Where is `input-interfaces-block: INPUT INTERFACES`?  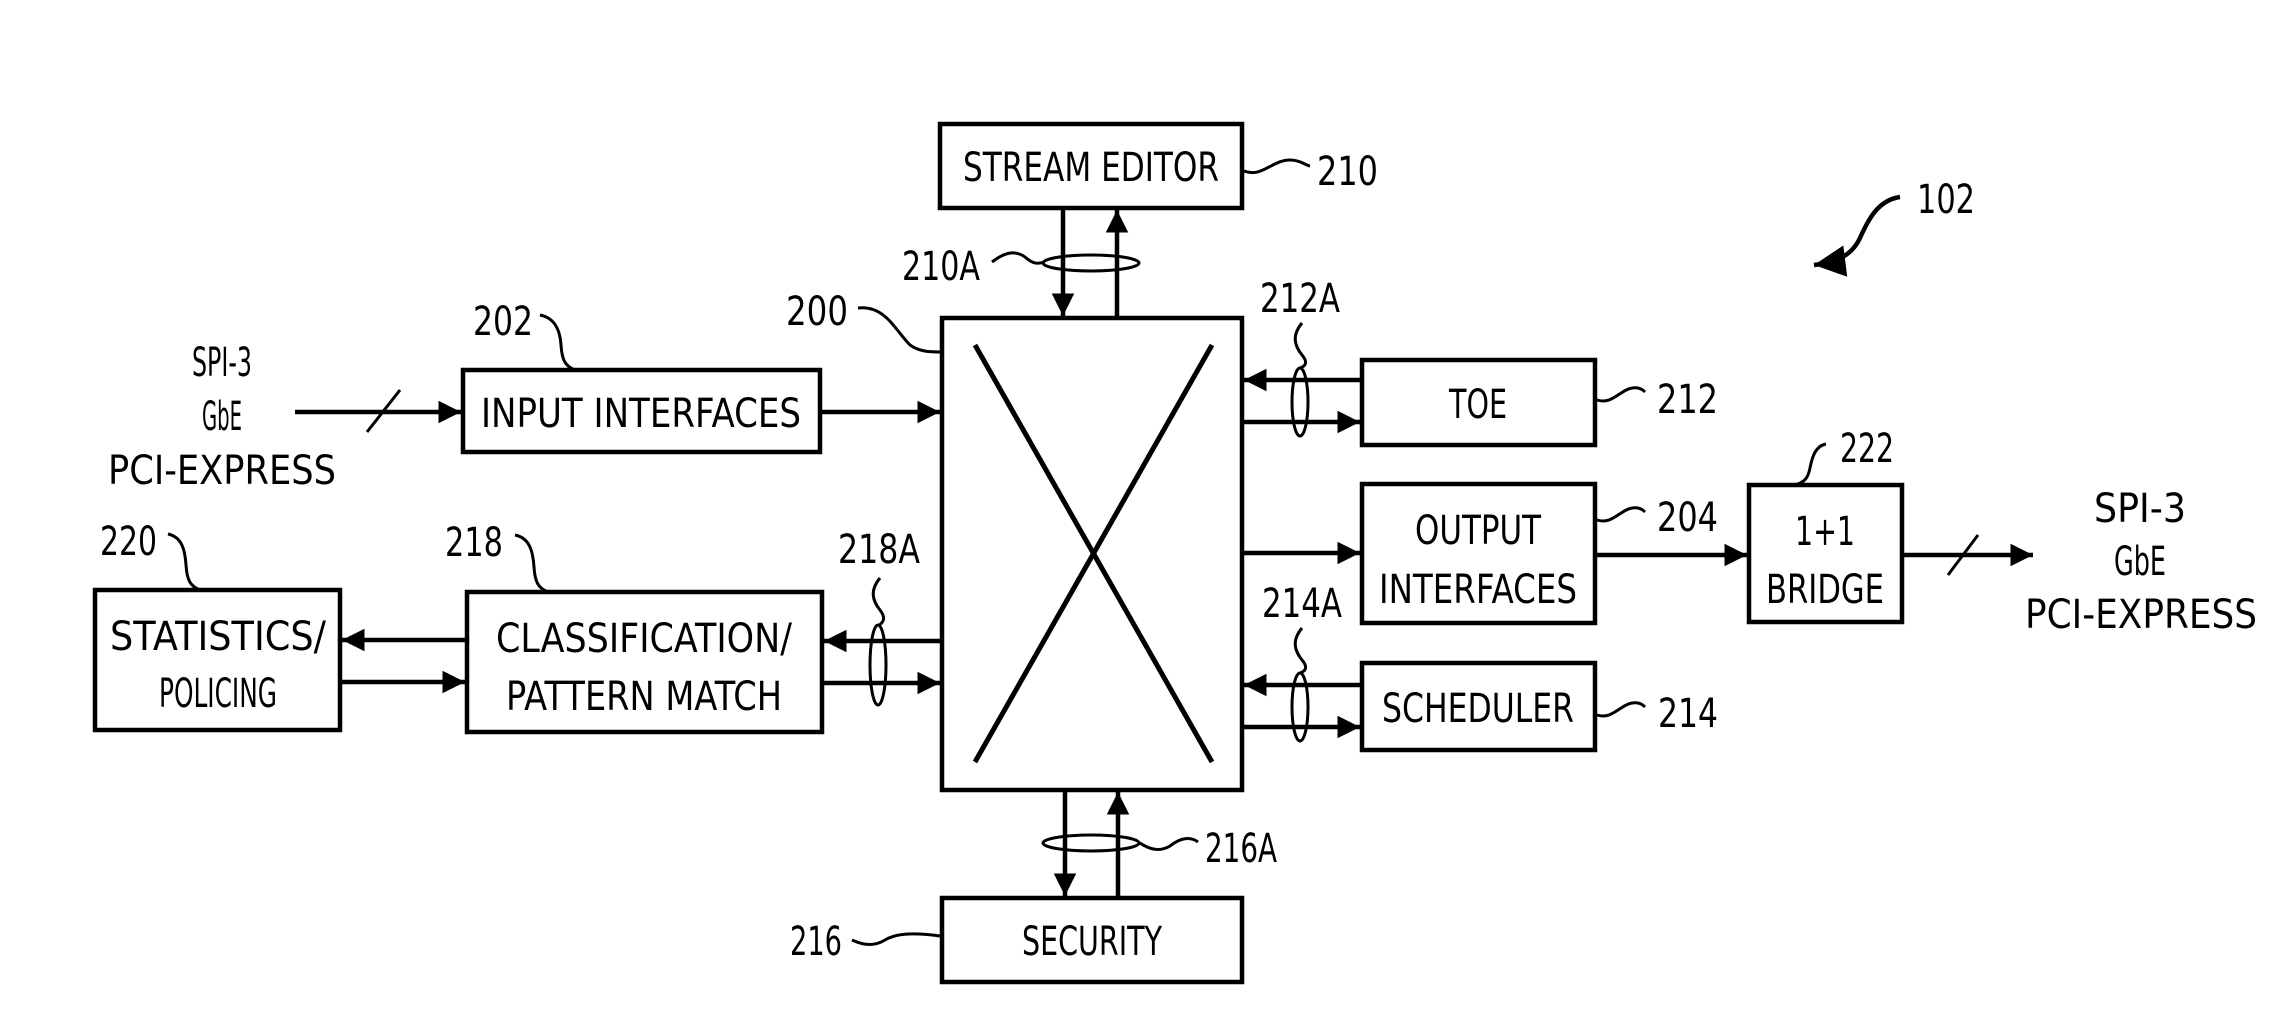 input-interfaces-block: INPUT INTERFACES is located at coordinates (641, 411).